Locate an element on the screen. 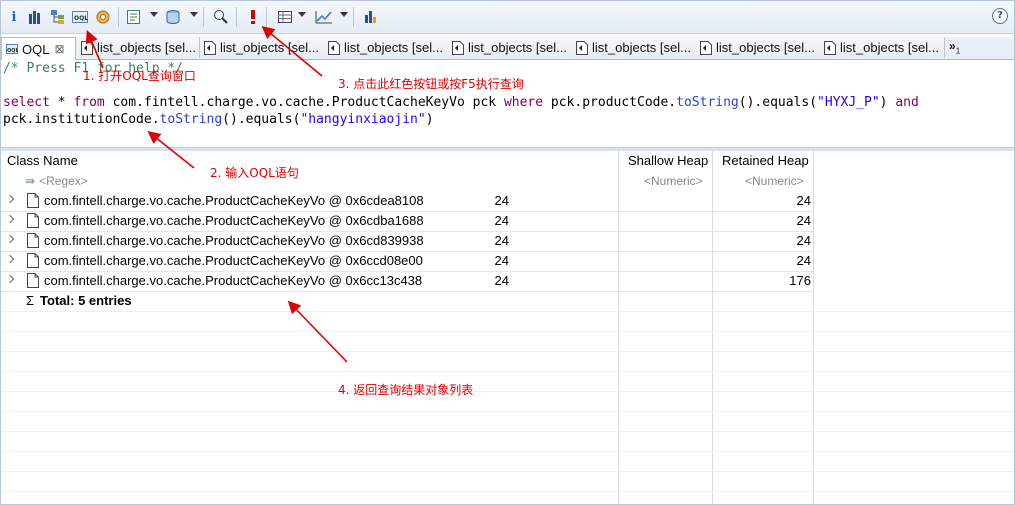  open-heap-dump-icon is located at coordinates (174, 17).